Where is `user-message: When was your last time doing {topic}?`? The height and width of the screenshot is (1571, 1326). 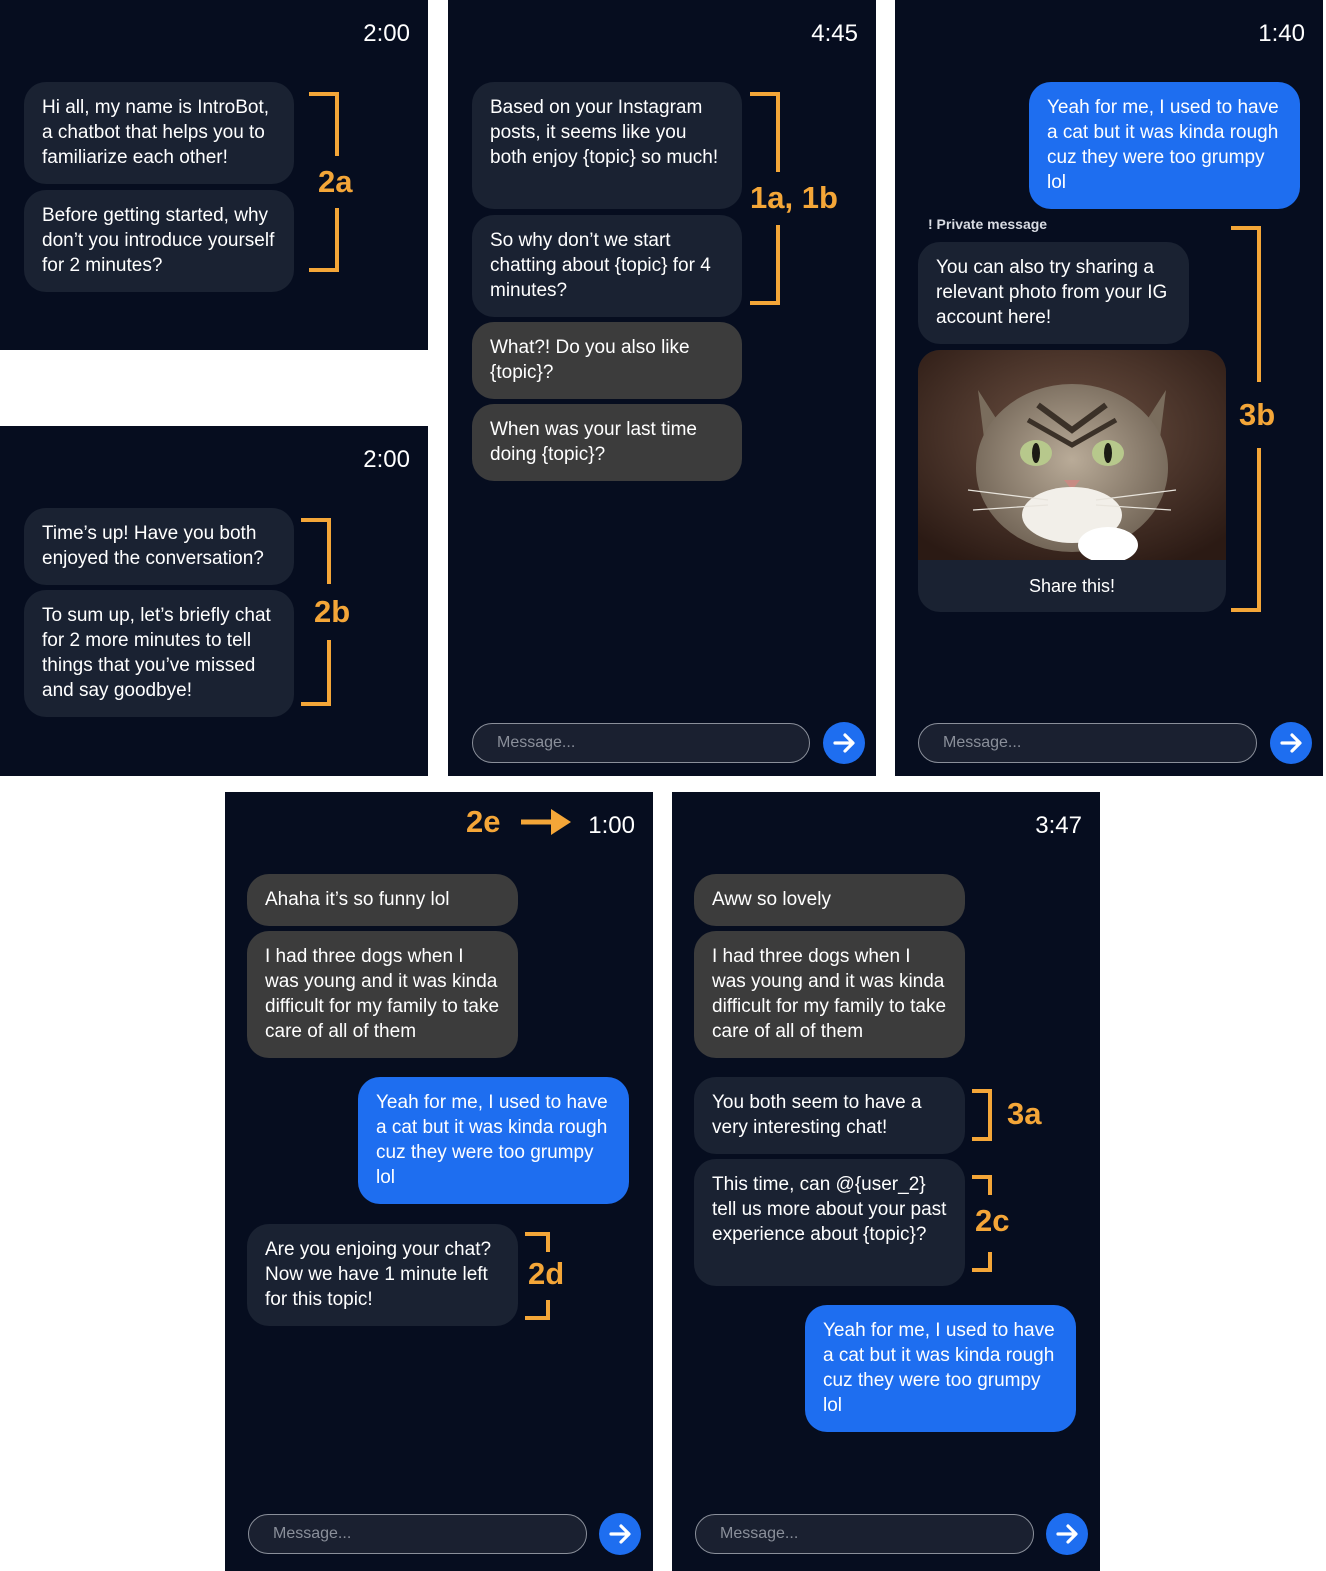 user-message: When was your last time doing {topic}? is located at coordinates (607, 442).